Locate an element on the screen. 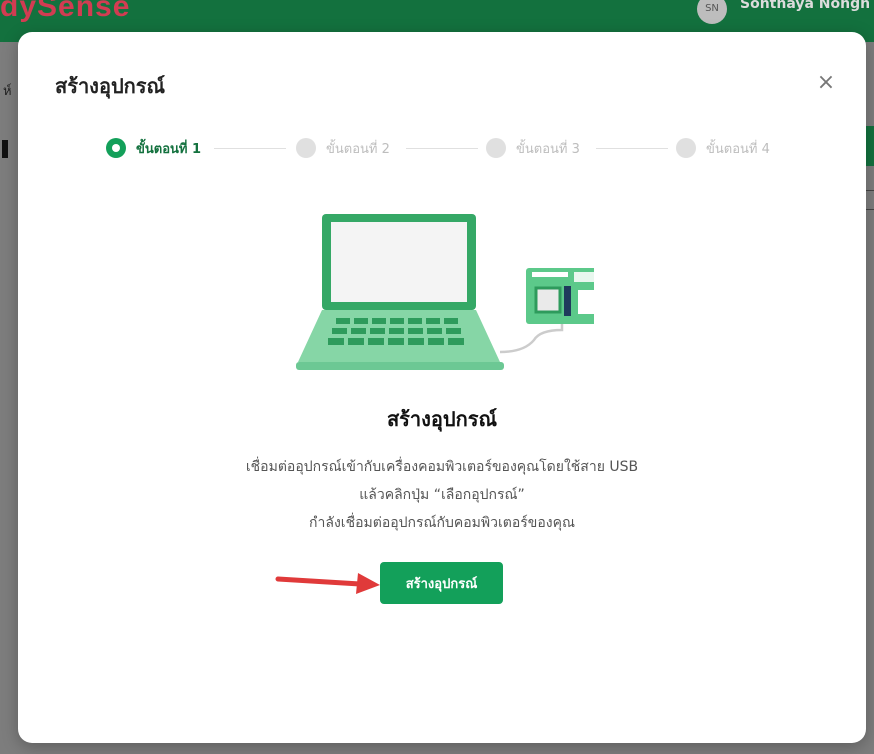 The image size is (874, 754). step-label: ขั้นตอนที่ 3 is located at coordinates (548, 149).